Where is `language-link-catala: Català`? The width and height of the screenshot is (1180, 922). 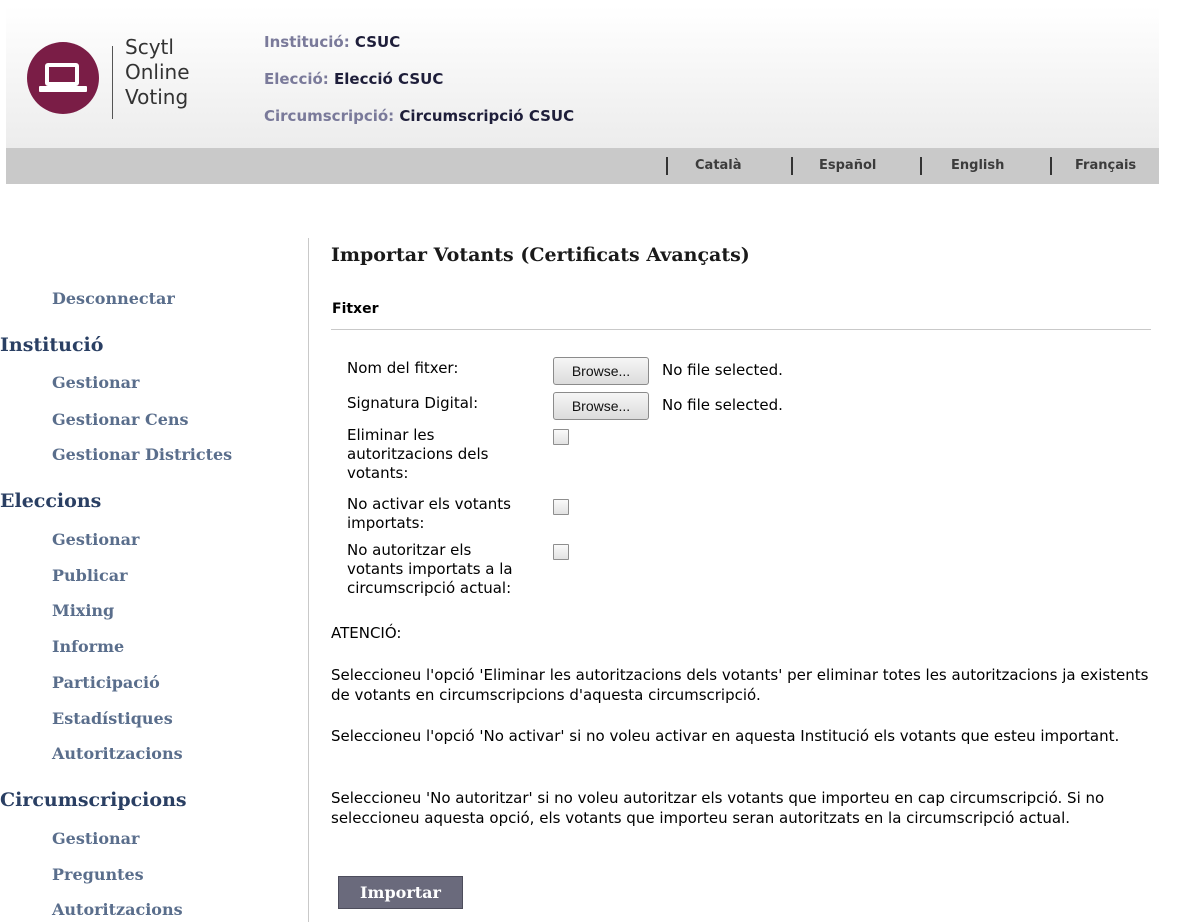 language-link-catala: Català is located at coordinates (718, 166).